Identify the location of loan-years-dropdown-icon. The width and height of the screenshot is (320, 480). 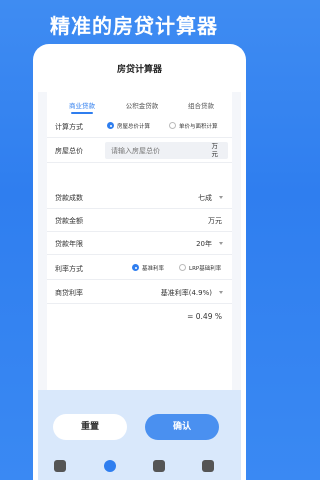
(221, 243).